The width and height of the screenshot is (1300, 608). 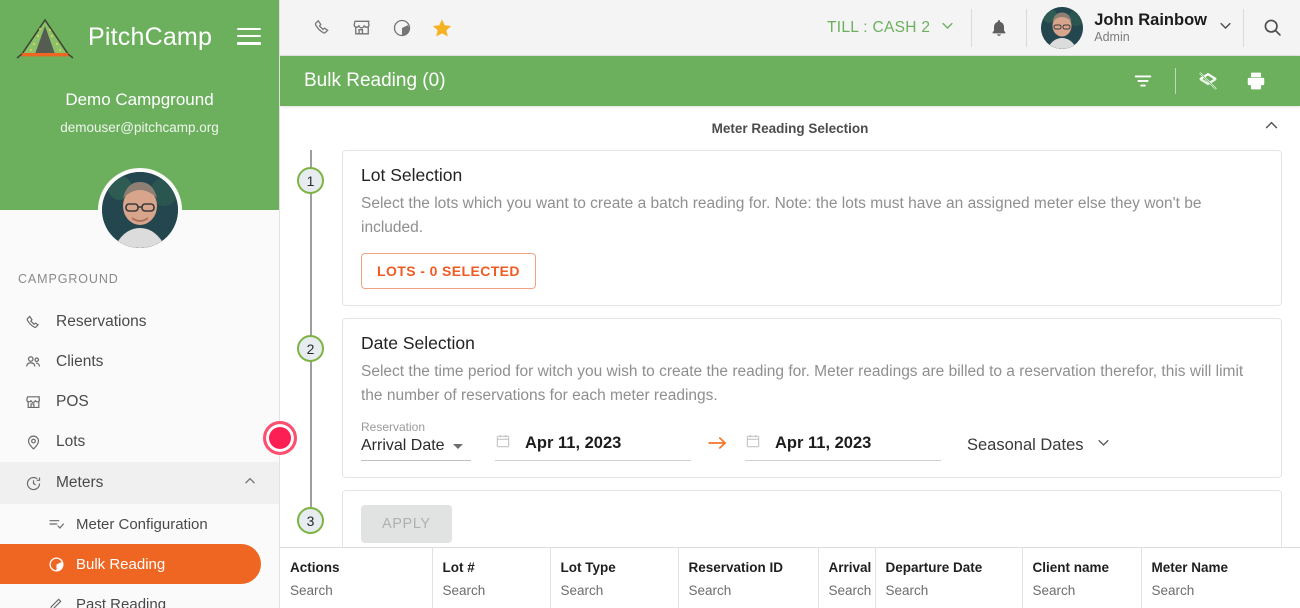 I want to click on table-header-cell: Actions, so click(x=356, y=563).